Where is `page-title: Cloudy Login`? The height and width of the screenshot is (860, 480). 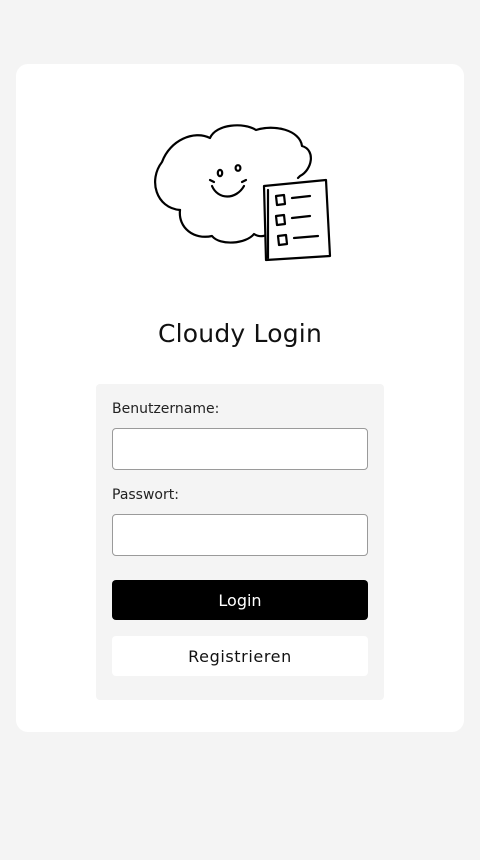 page-title: Cloudy Login is located at coordinates (240, 333).